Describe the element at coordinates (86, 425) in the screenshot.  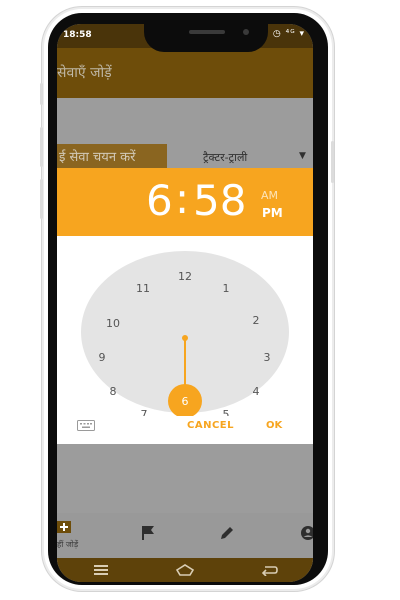
I see `keyboard-icon` at that location.